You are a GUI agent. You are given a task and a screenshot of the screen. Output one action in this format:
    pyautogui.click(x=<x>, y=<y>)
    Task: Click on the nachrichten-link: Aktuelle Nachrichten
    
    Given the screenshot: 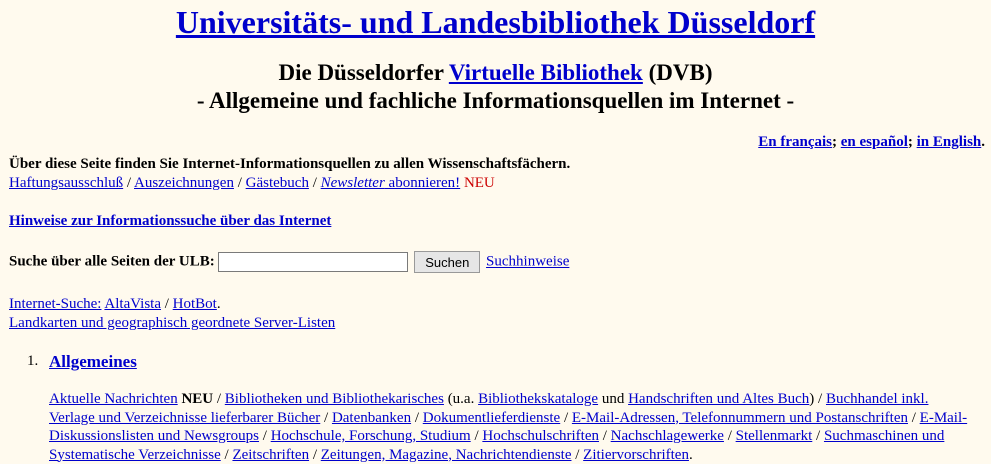 What is the action you would take?
    pyautogui.click(x=113, y=399)
    